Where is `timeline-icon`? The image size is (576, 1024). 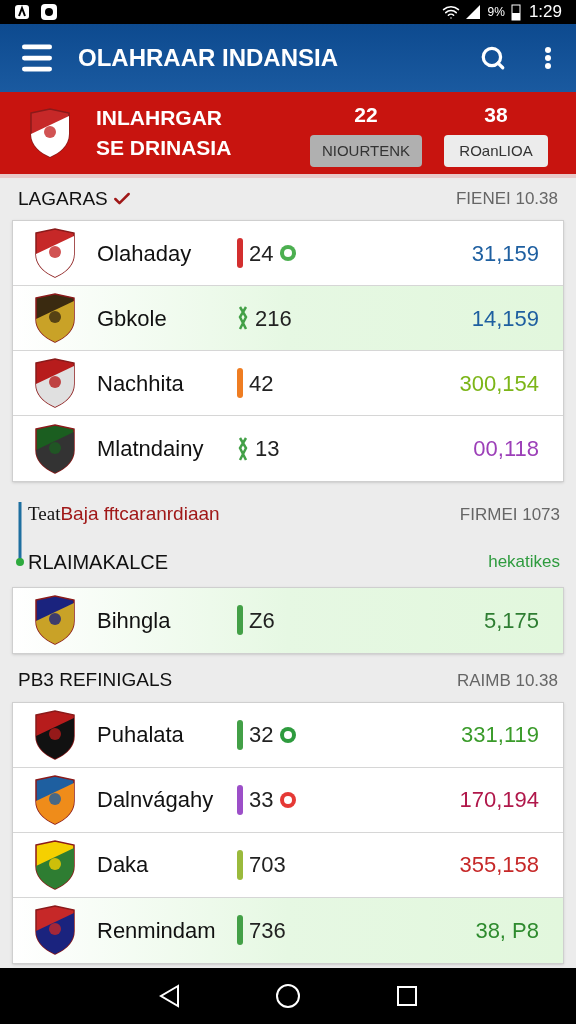 timeline-icon is located at coordinates (20, 534).